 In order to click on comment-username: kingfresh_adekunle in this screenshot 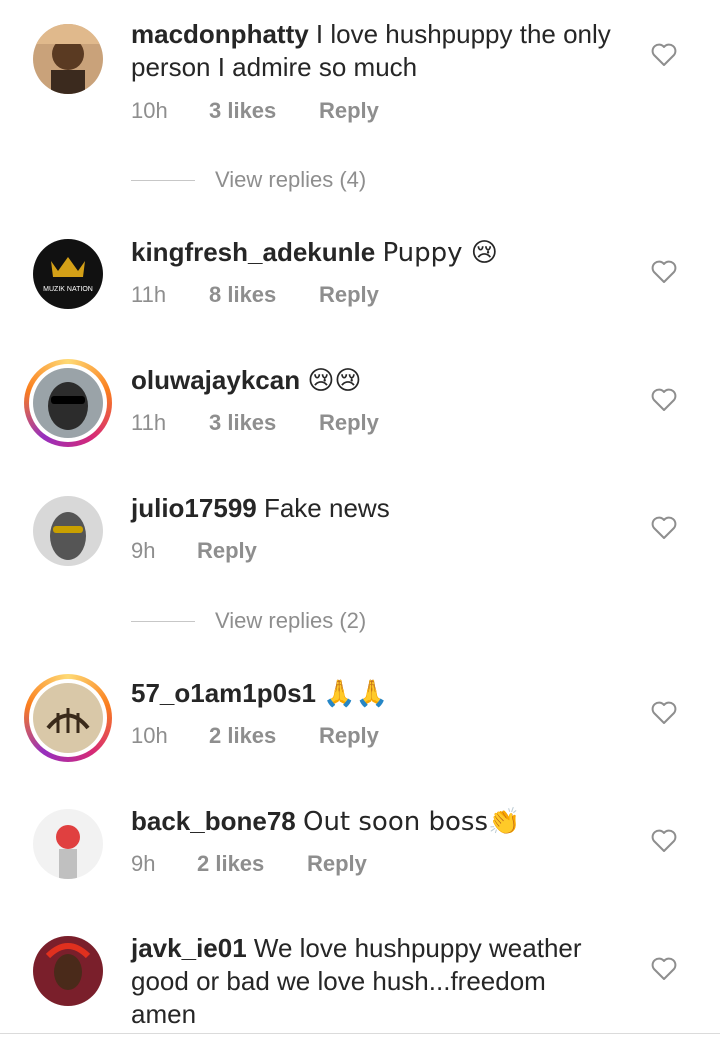, I will do `click(253, 252)`.